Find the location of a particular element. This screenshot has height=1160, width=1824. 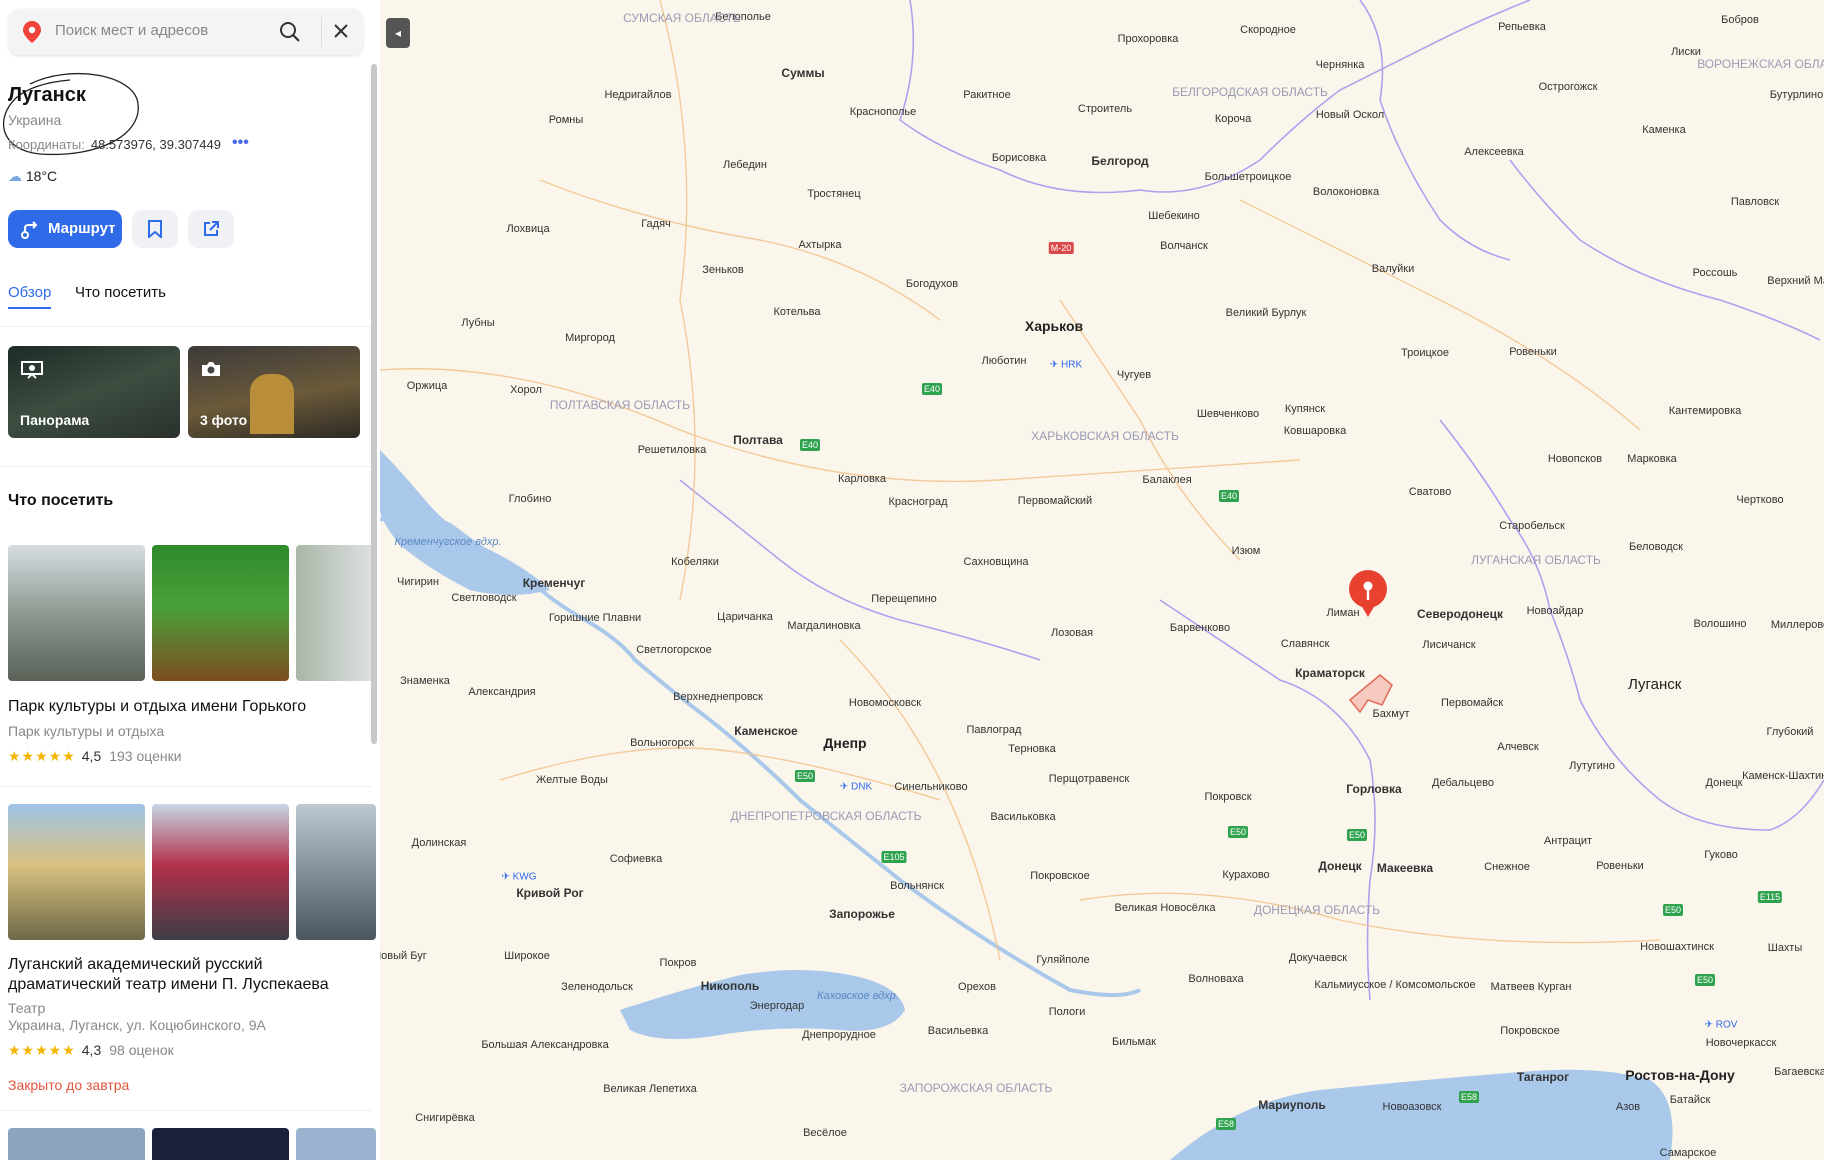

coordinates: Координаты: 48.573976, 39.307449 is located at coordinates (114, 144).